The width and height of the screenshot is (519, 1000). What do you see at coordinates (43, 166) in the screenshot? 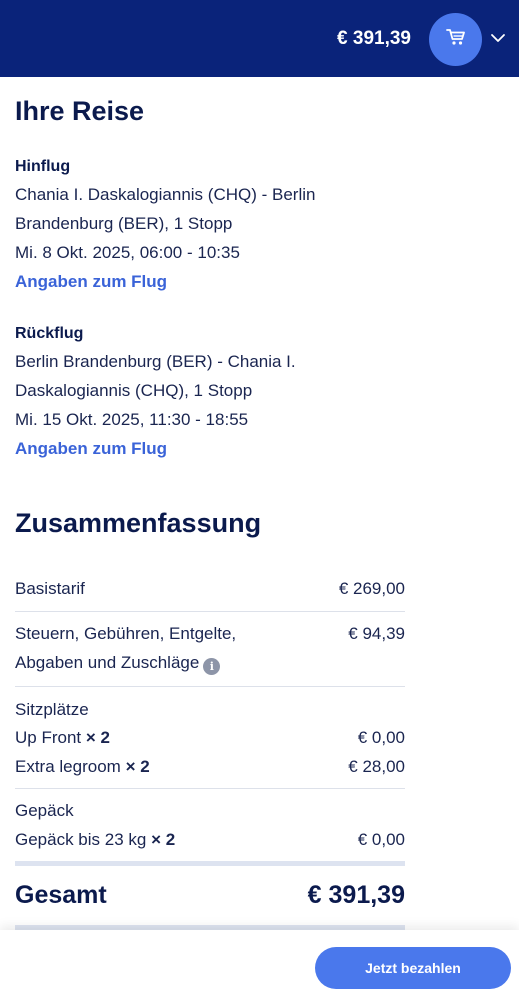
I see `outbound-label: Hinflug` at bounding box center [43, 166].